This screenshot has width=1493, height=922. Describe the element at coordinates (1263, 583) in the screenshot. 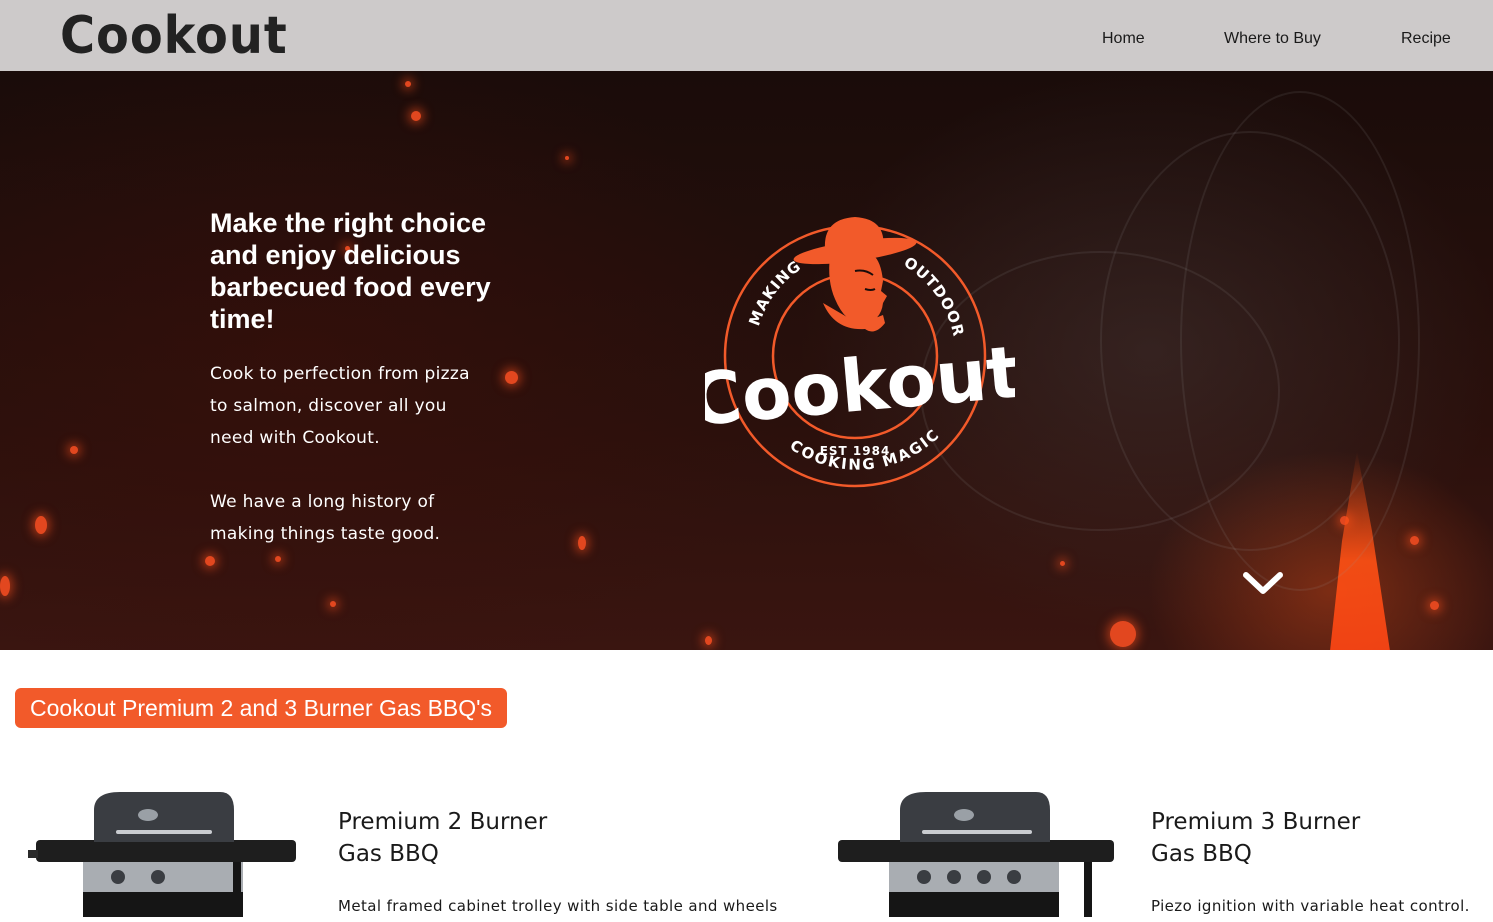

I see `chevron-down-icon` at that location.